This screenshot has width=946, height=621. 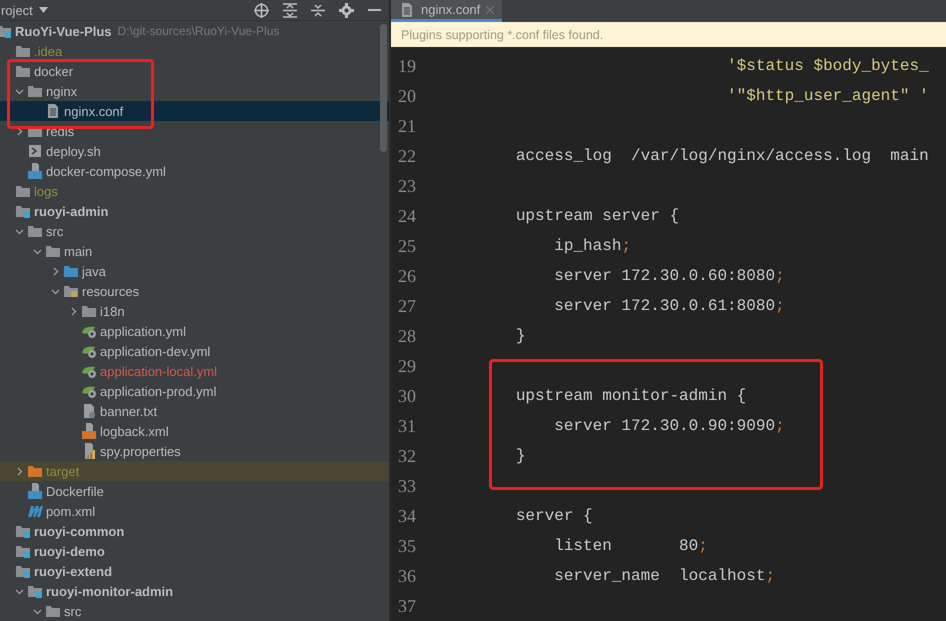 I want to click on item-name: ruoyi-demo, so click(x=69, y=551).